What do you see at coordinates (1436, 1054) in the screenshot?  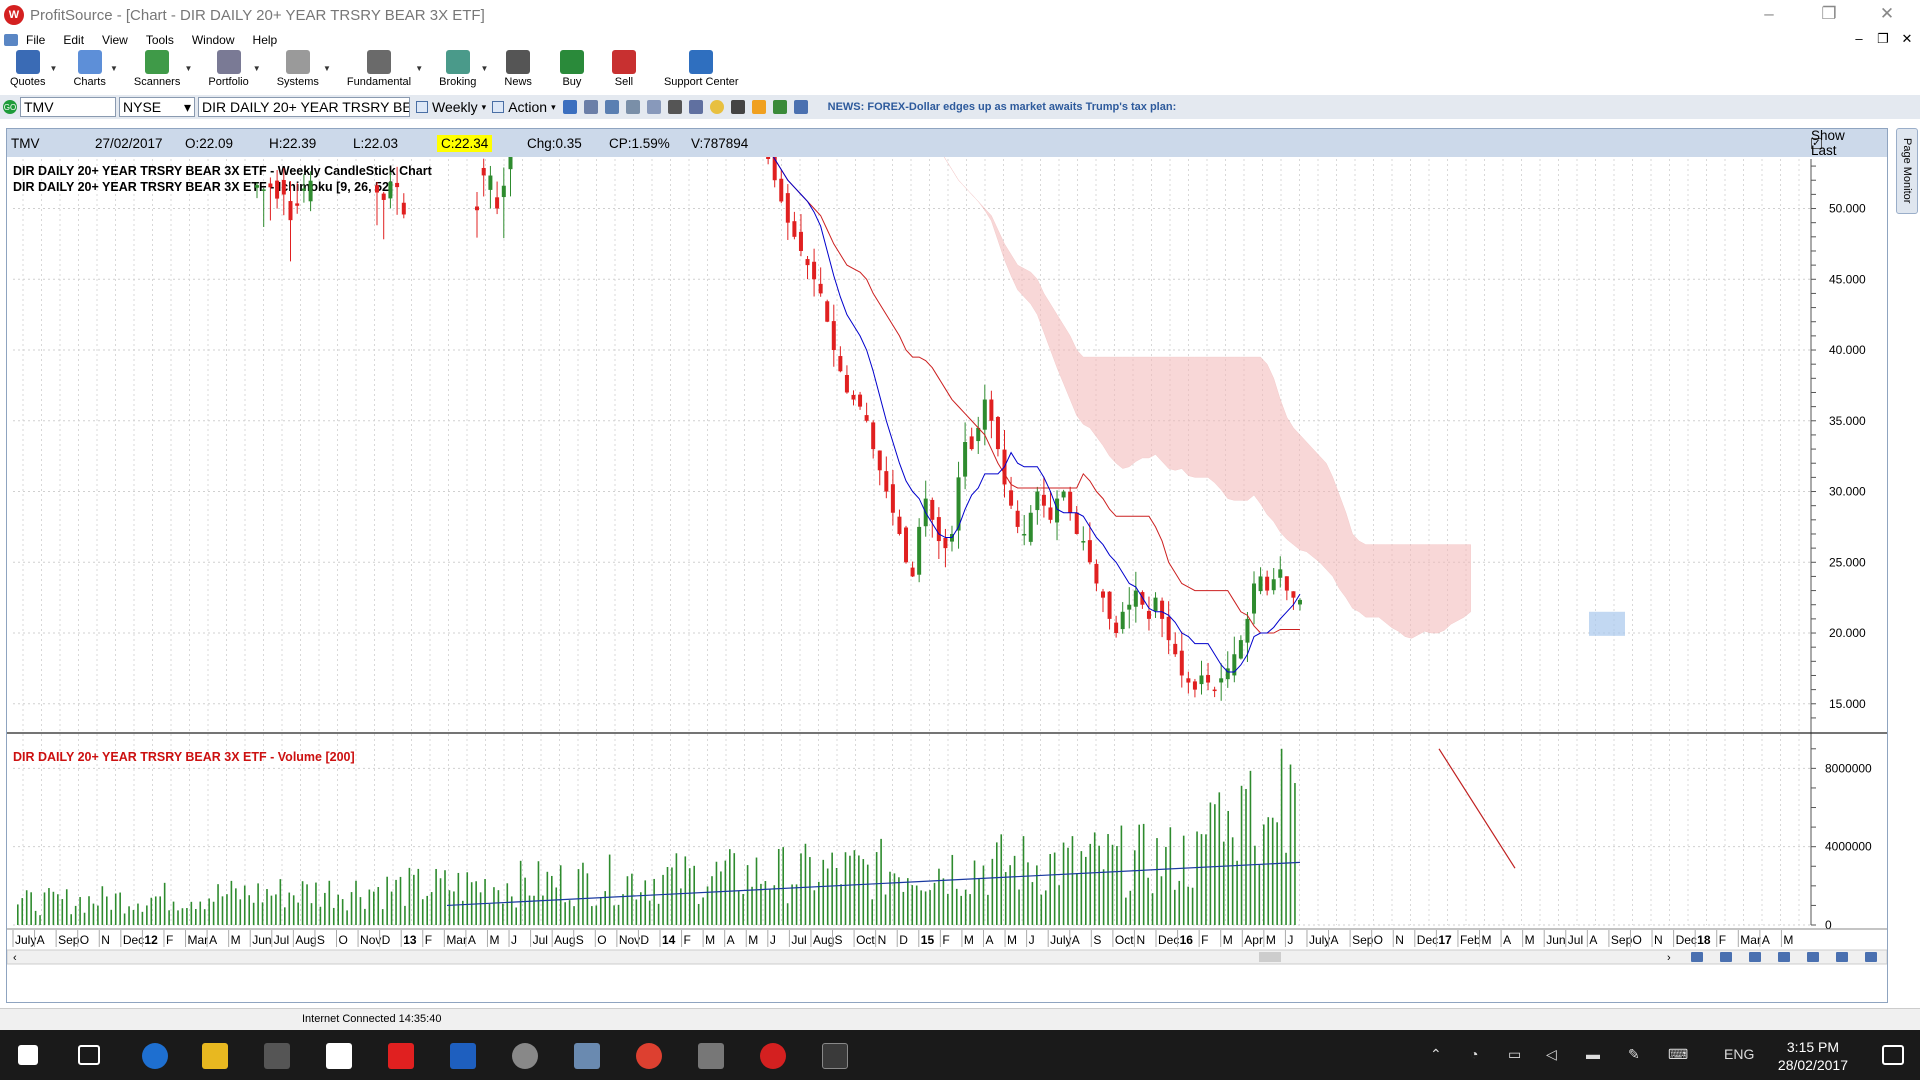 I see `chevron-up-icon: ⌃` at bounding box center [1436, 1054].